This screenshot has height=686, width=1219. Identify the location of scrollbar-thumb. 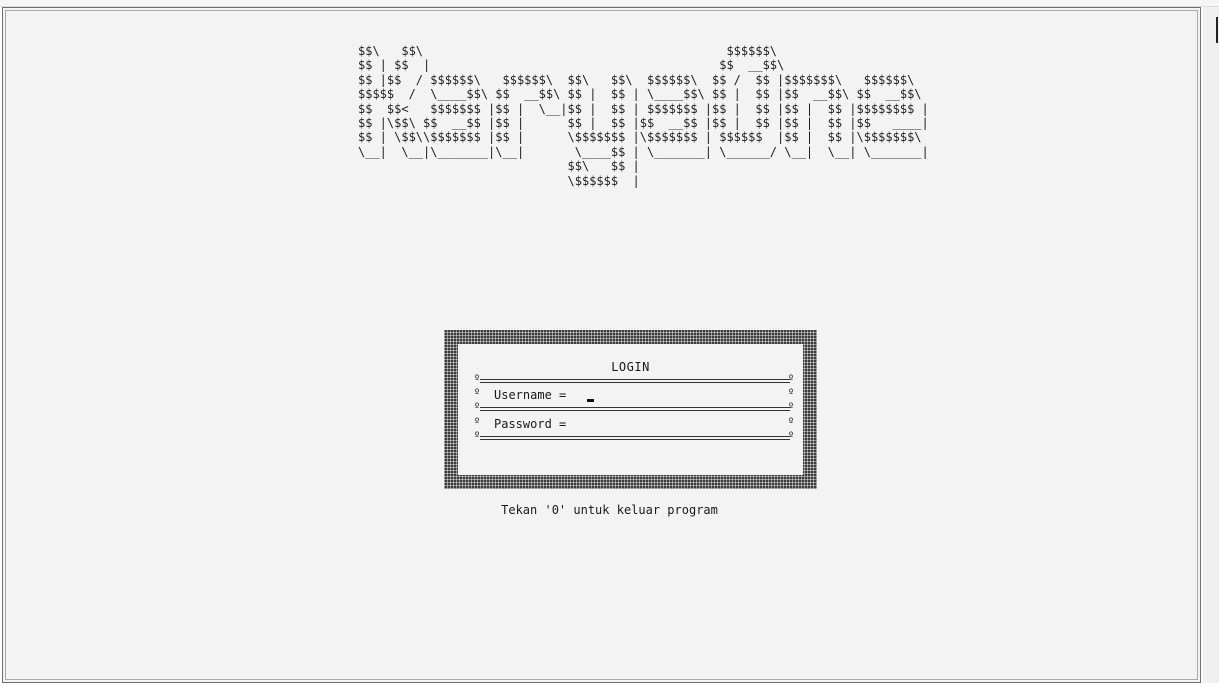
(1217, 30).